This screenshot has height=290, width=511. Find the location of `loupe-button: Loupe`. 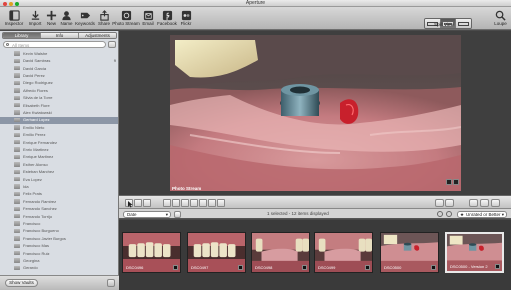

loupe-button: Loupe is located at coordinates (500, 18).